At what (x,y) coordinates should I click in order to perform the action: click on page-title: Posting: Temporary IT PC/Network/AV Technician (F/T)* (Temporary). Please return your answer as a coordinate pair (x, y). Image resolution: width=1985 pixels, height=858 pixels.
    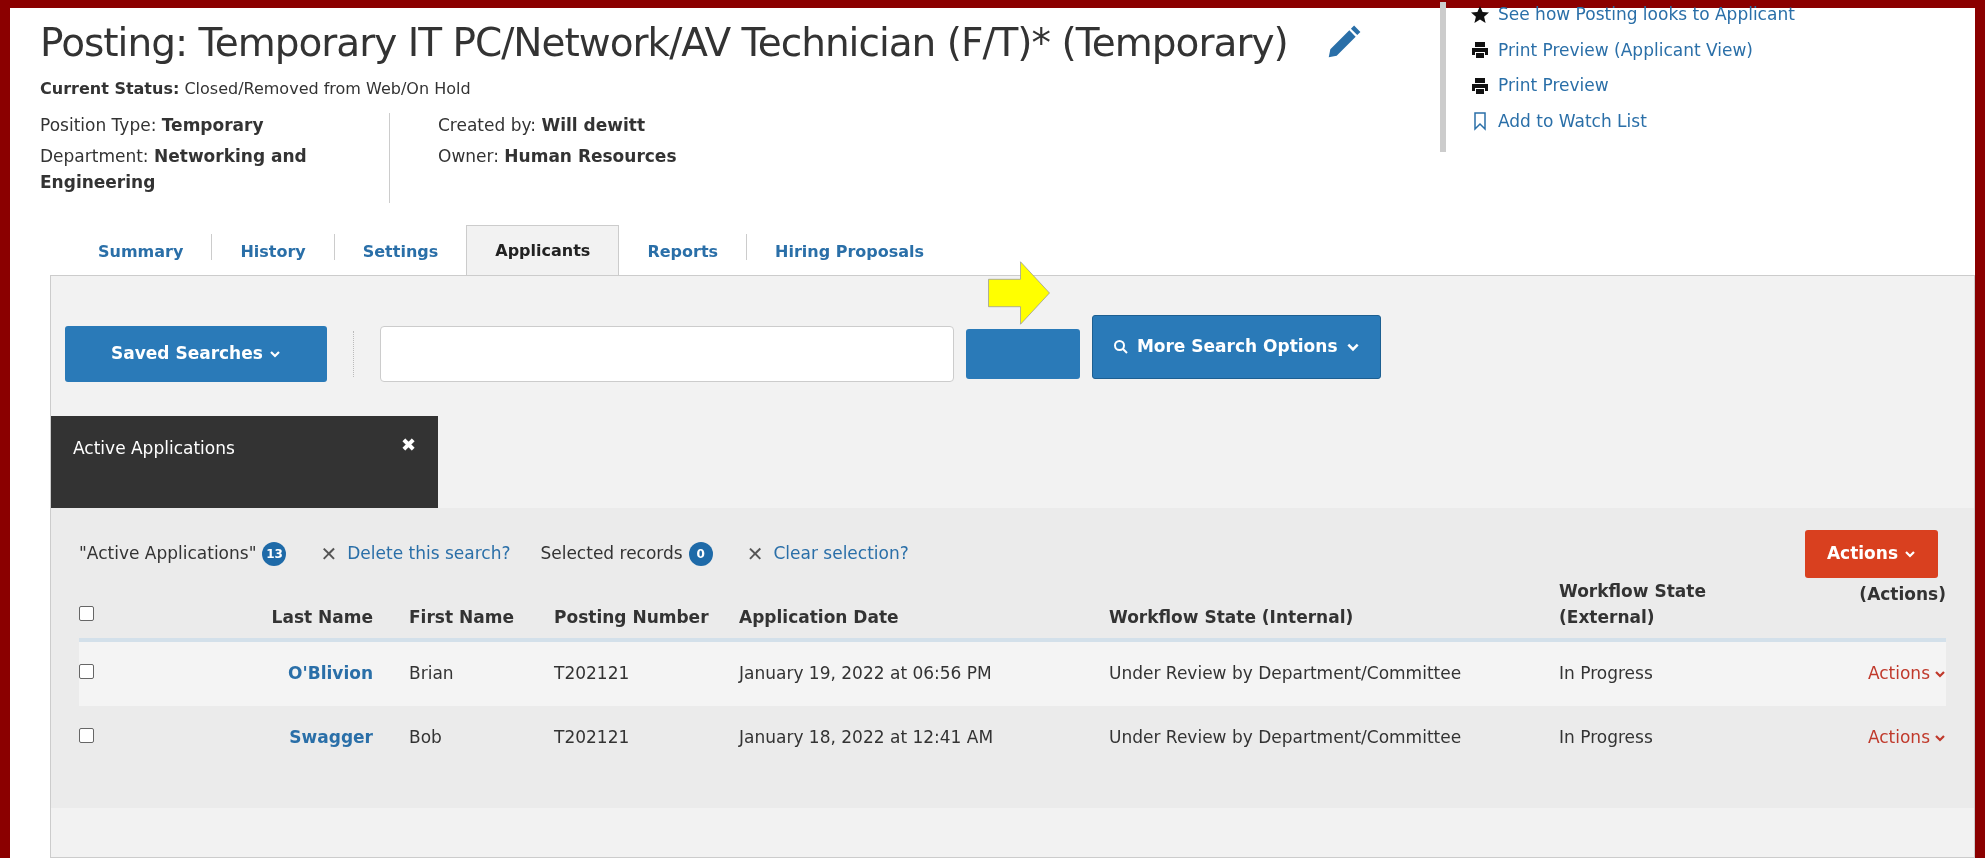
    Looking at the image, I should click on (664, 43).